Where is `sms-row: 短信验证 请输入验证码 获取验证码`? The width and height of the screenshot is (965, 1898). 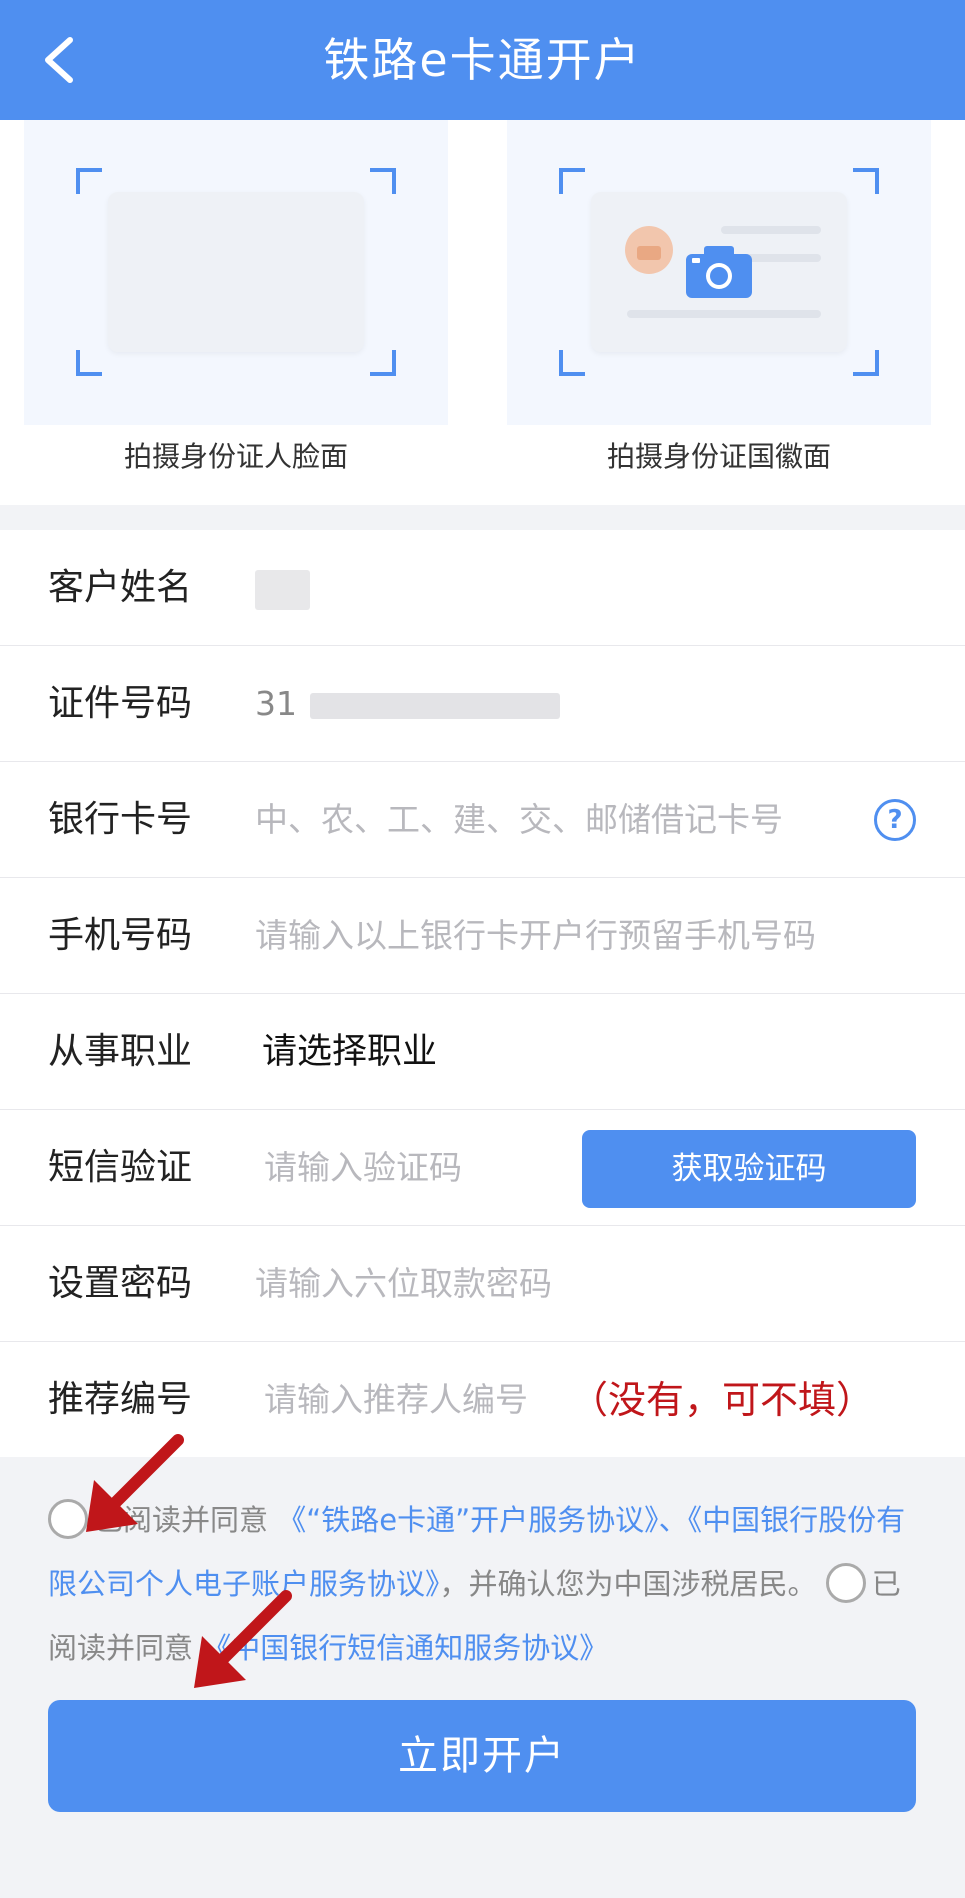
sms-row: 短信验证 请输入验证码 获取验证码 is located at coordinates (482, 1168).